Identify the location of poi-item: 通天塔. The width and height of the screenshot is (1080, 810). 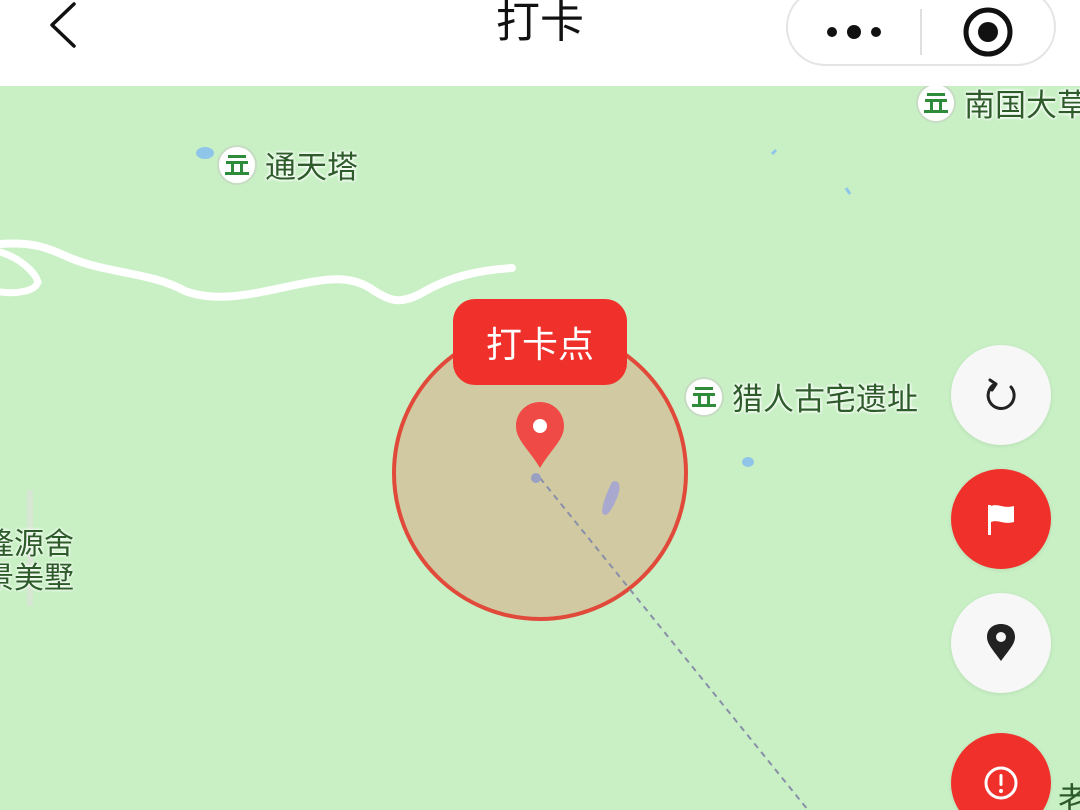
(287, 164).